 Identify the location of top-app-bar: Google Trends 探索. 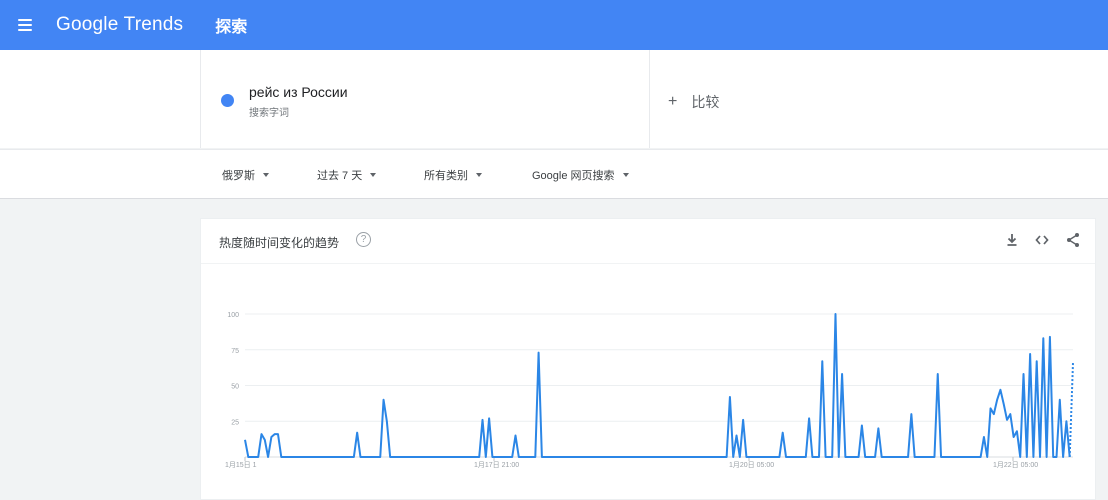
(554, 25).